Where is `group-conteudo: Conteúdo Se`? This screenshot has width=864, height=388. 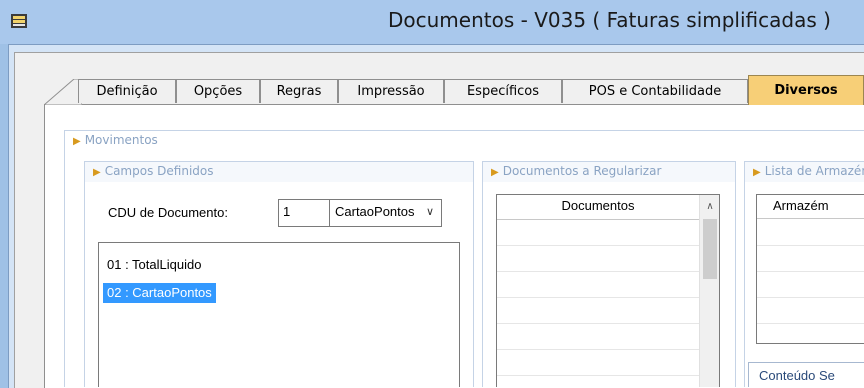
group-conteudo: Conteúdo Se is located at coordinates (806, 374).